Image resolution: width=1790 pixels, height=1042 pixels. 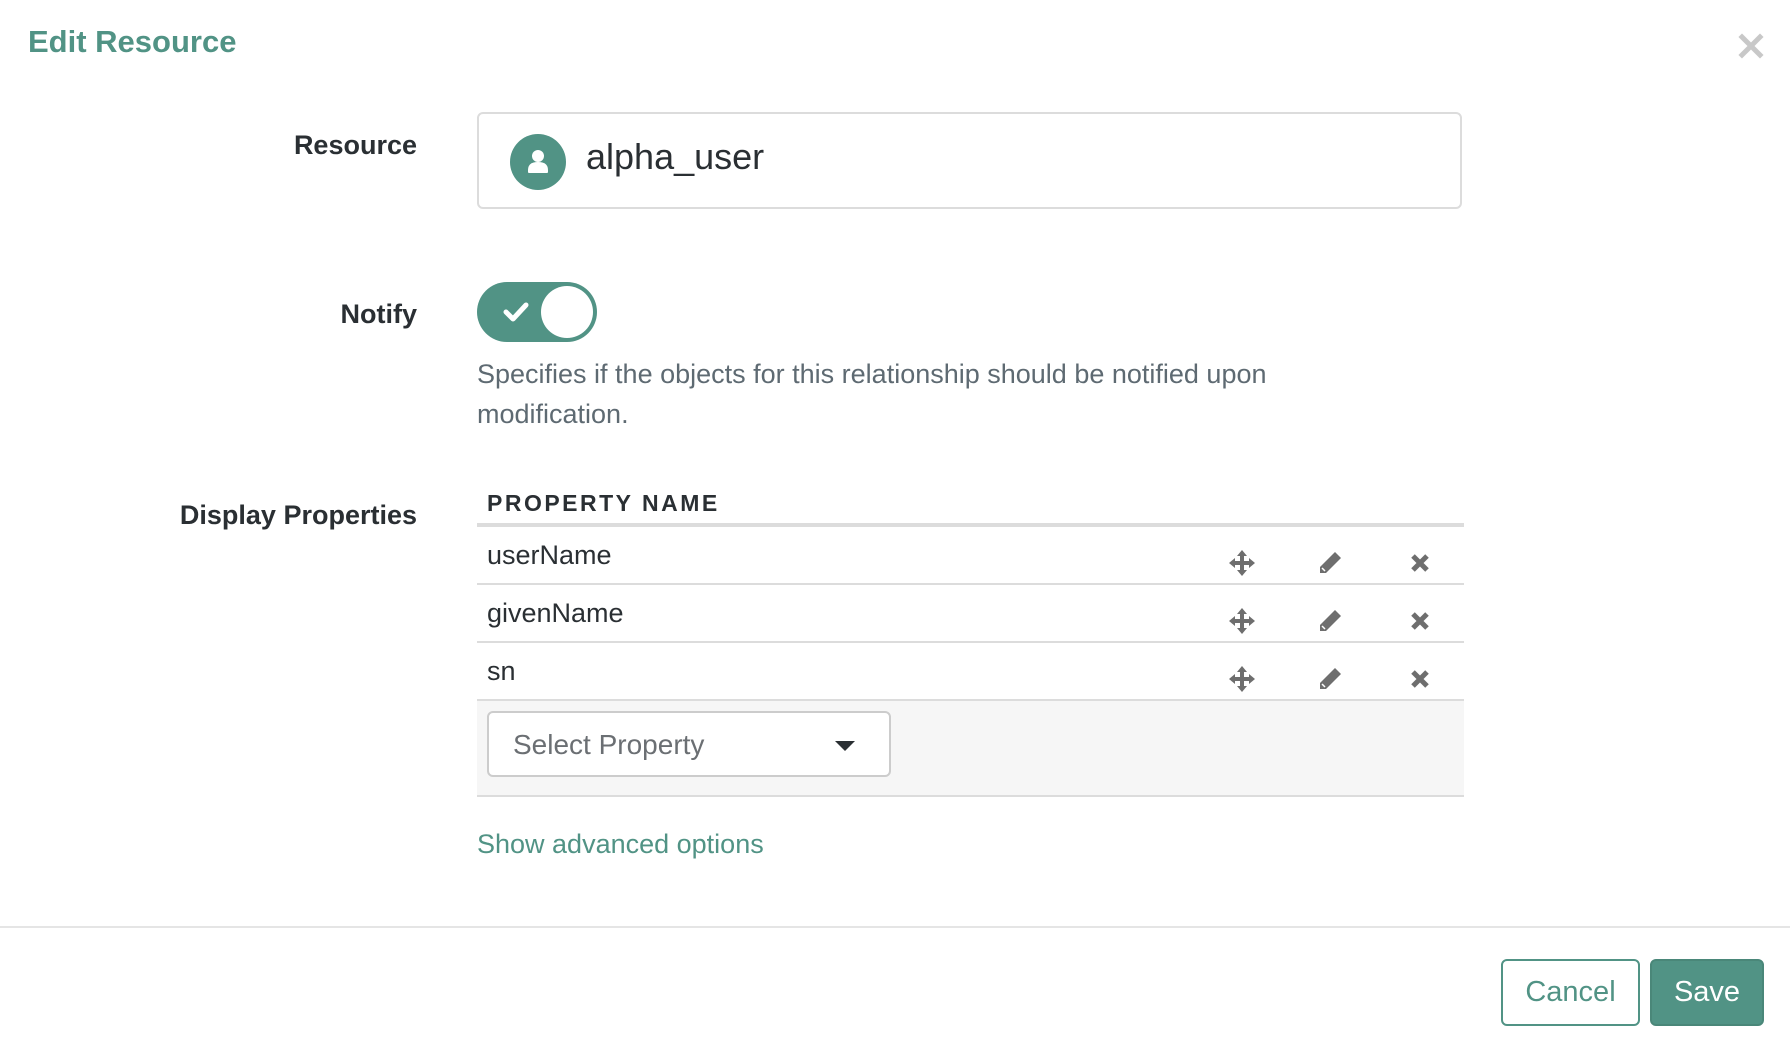 I want to click on close-icon, so click(x=1751, y=46).